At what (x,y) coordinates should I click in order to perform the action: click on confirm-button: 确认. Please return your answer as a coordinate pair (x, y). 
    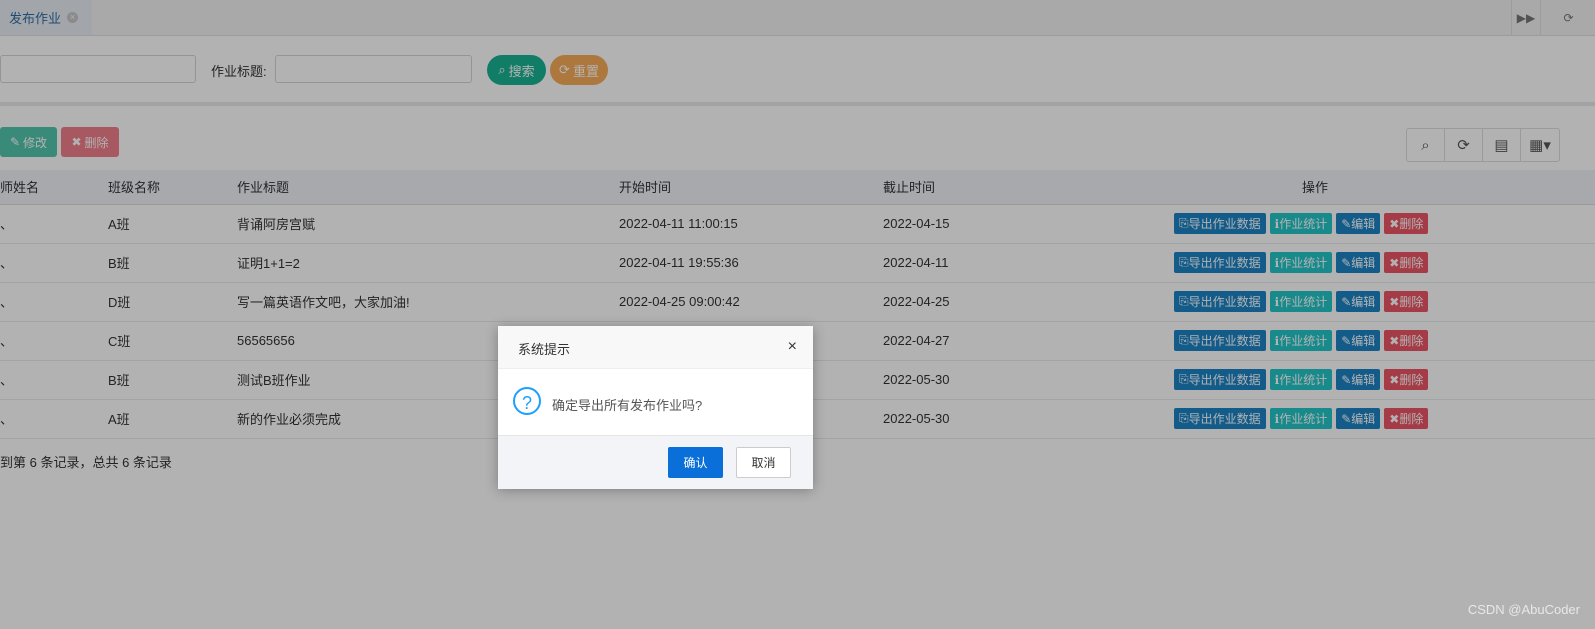
    Looking at the image, I should click on (695, 462).